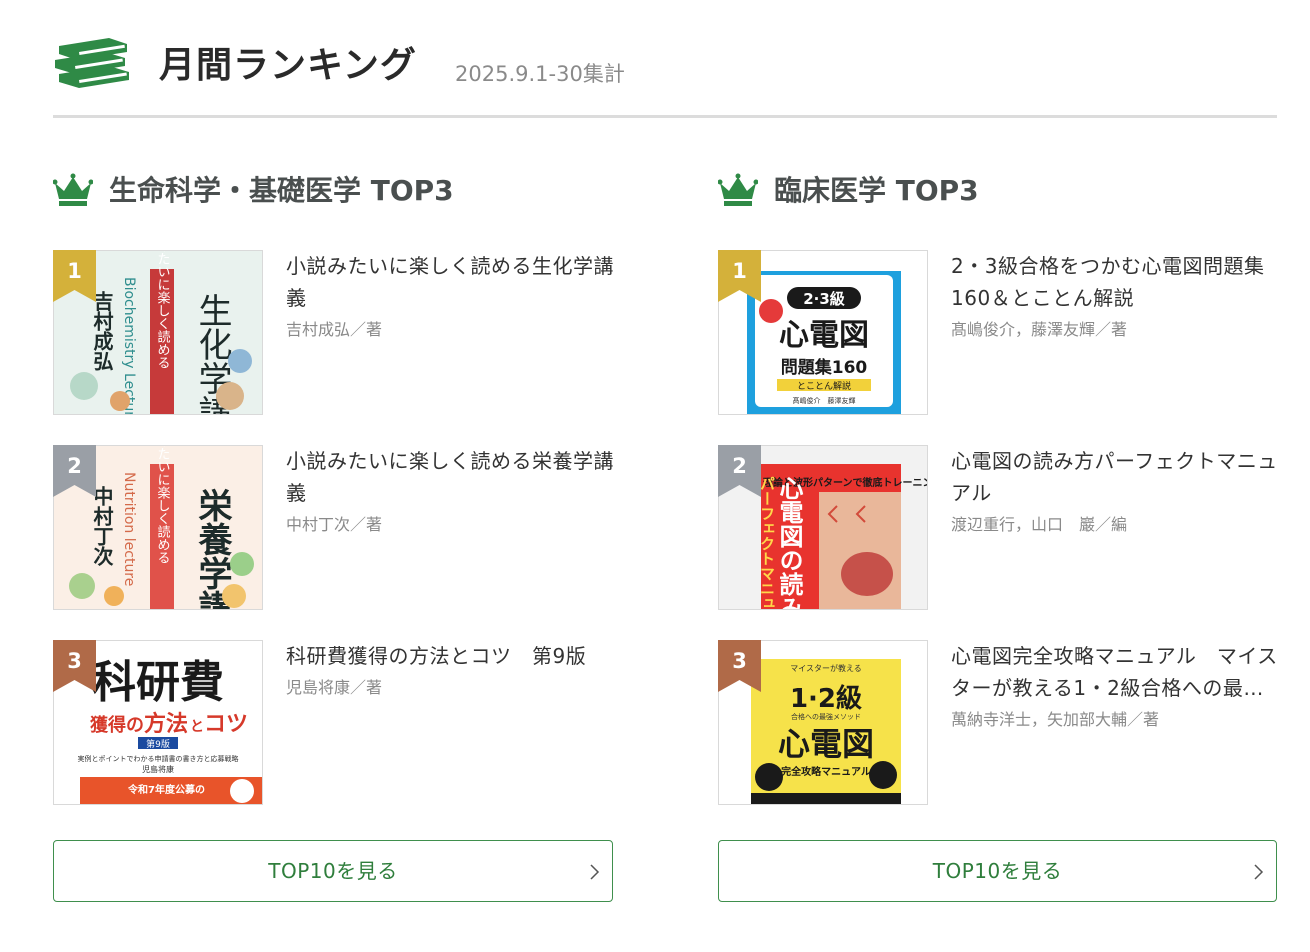 The width and height of the screenshot is (1310, 952). I want to click on cover-title: 科研費, so click(158, 682).